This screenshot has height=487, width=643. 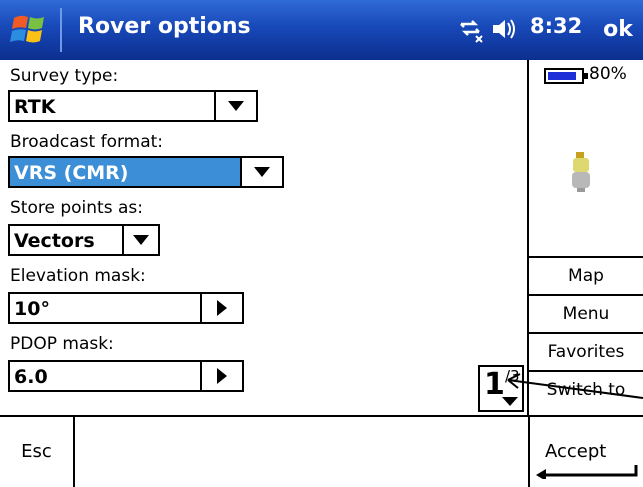 What do you see at coordinates (512, 376) in the screenshot?
I see `page-total: /3` at bounding box center [512, 376].